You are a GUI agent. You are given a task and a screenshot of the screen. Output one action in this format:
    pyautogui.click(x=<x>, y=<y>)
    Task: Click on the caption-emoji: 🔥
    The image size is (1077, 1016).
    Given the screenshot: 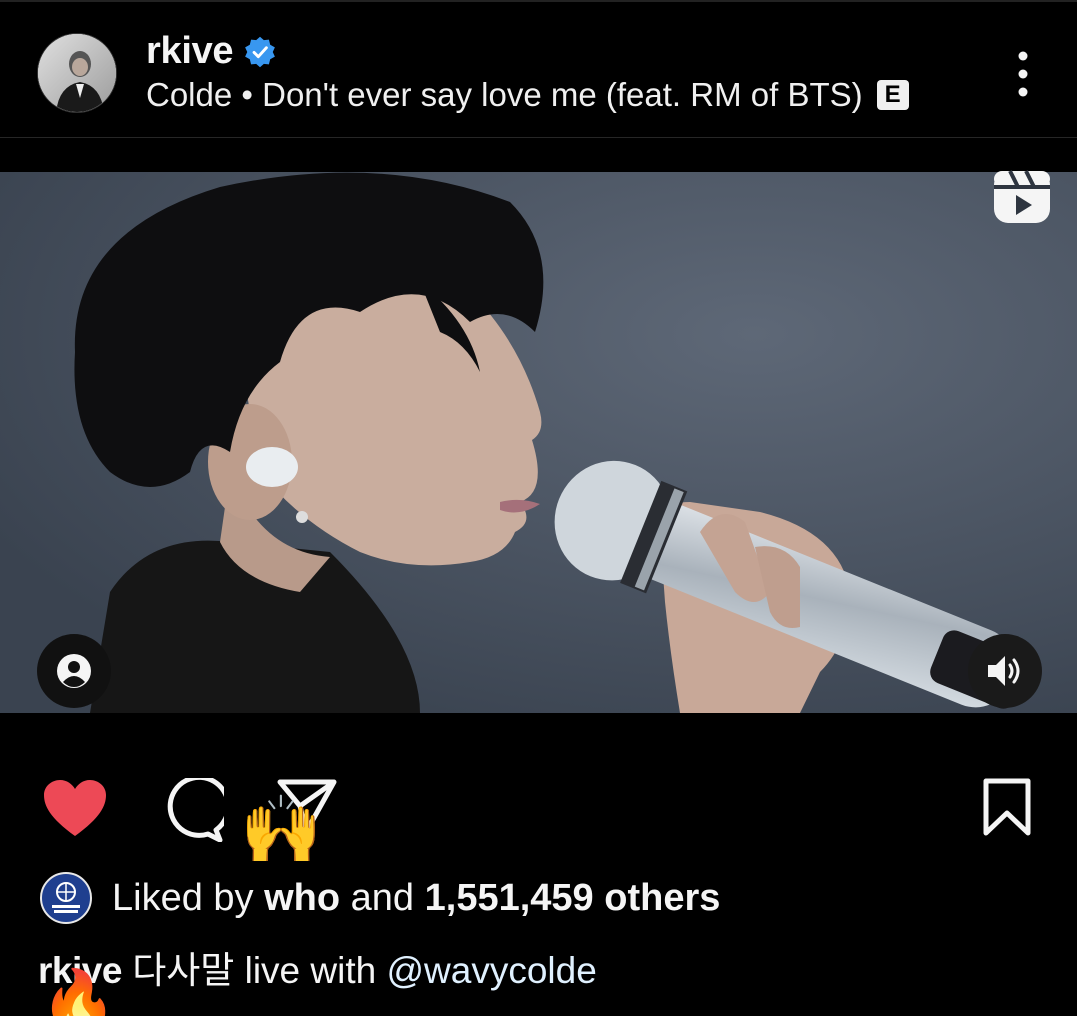 What is the action you would take?
    pyautogui.click(x=79, y=992)
    